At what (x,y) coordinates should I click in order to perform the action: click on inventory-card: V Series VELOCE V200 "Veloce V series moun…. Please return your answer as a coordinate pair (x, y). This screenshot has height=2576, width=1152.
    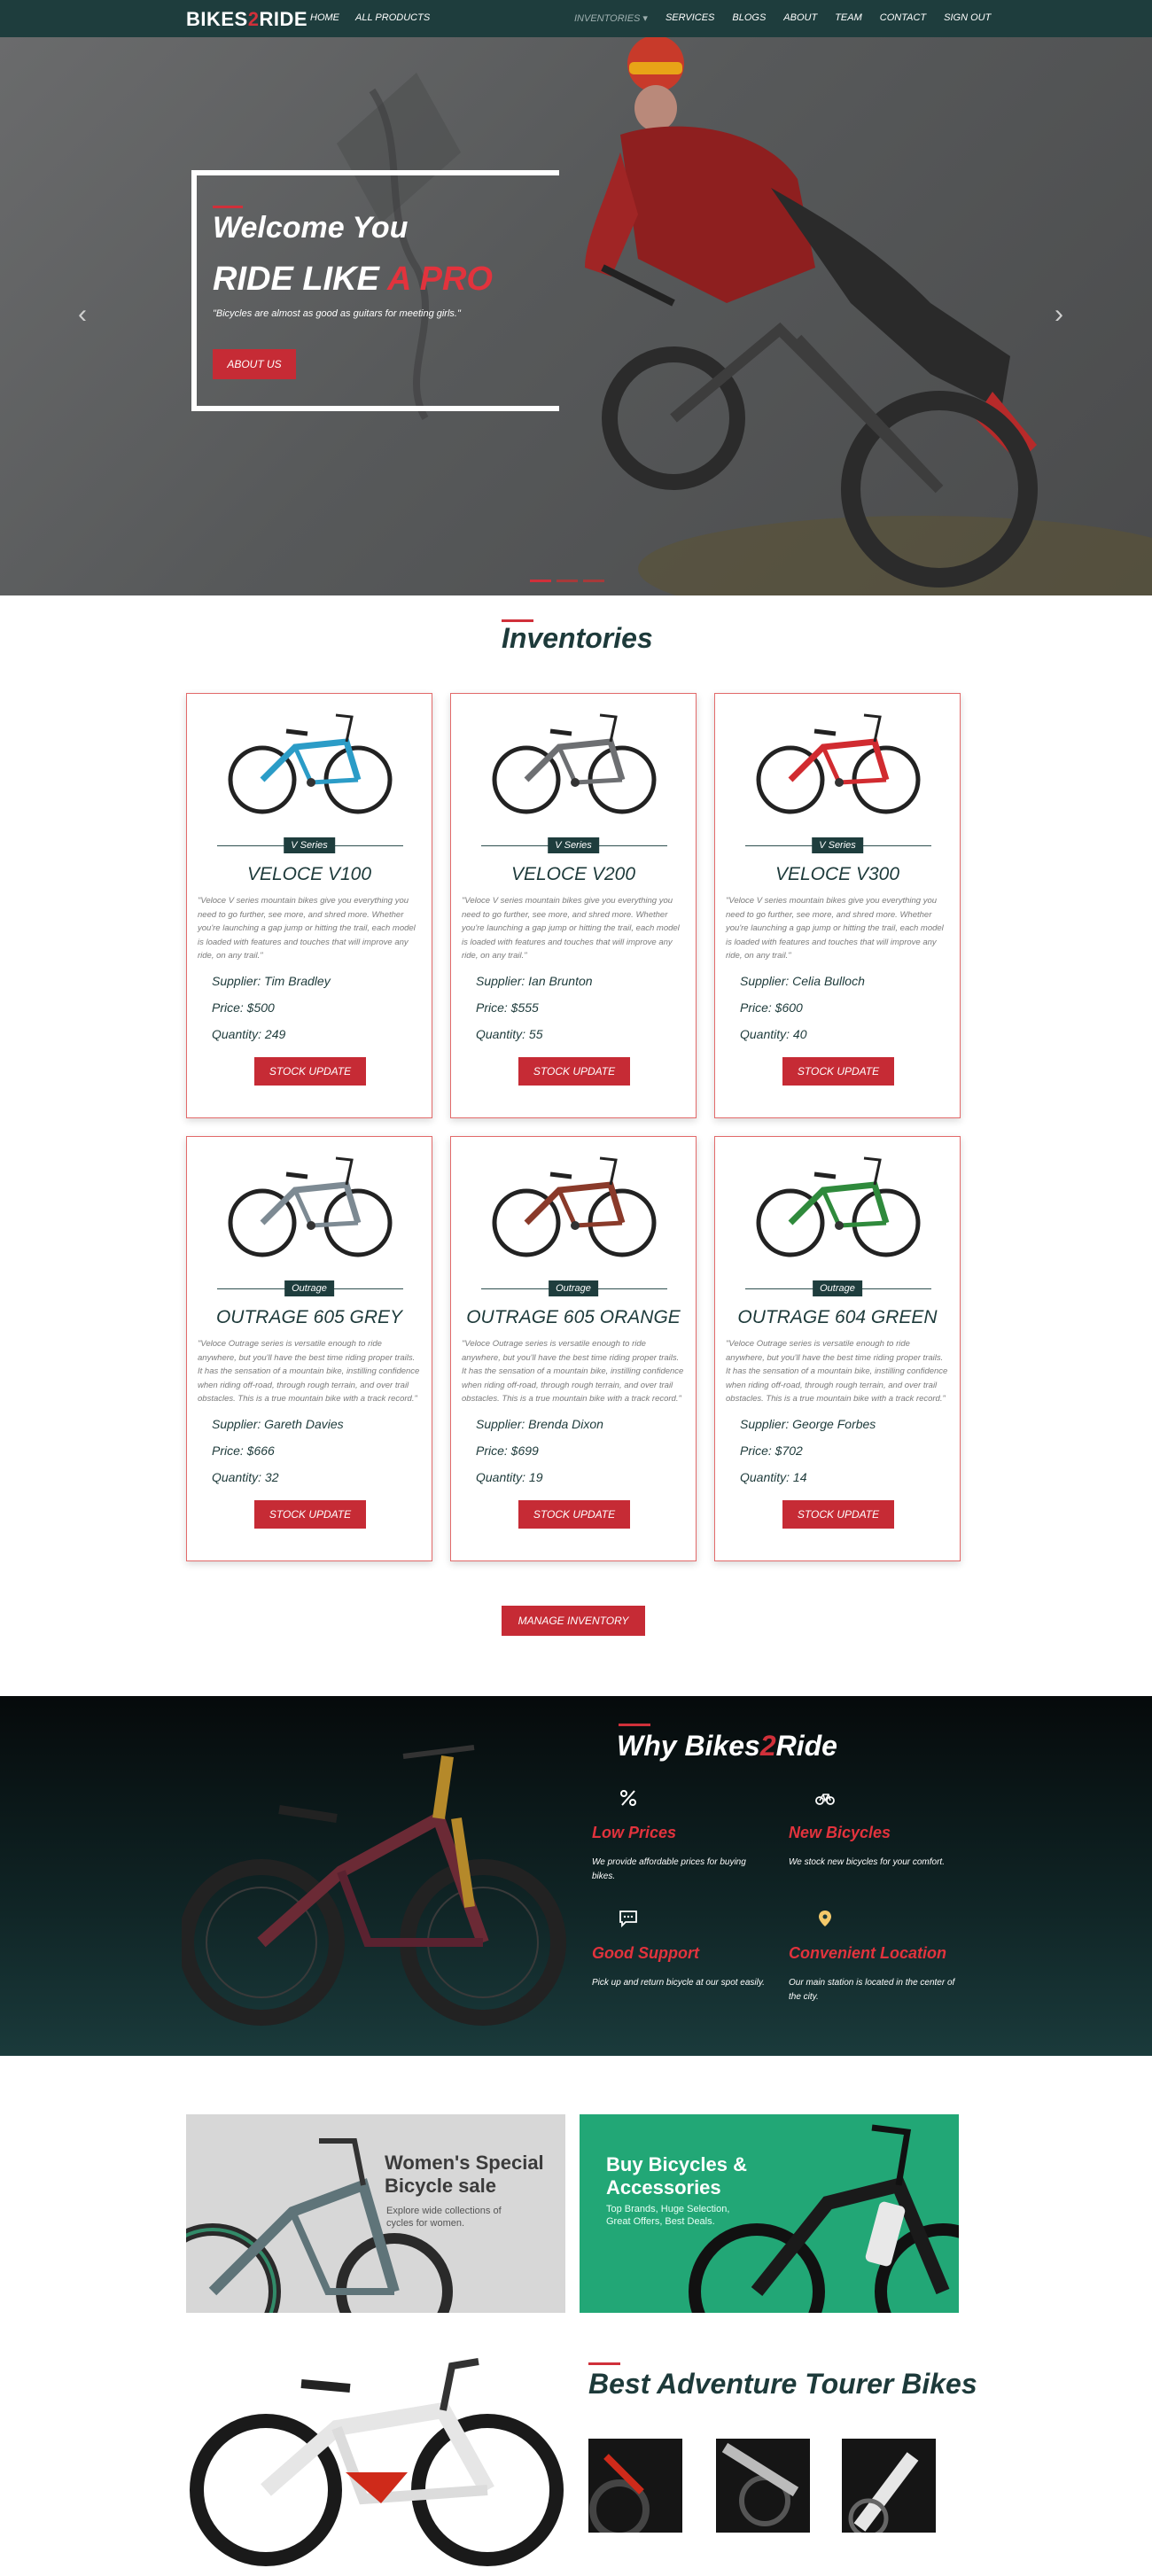
    Looking at the image, I should click on (573, 906).